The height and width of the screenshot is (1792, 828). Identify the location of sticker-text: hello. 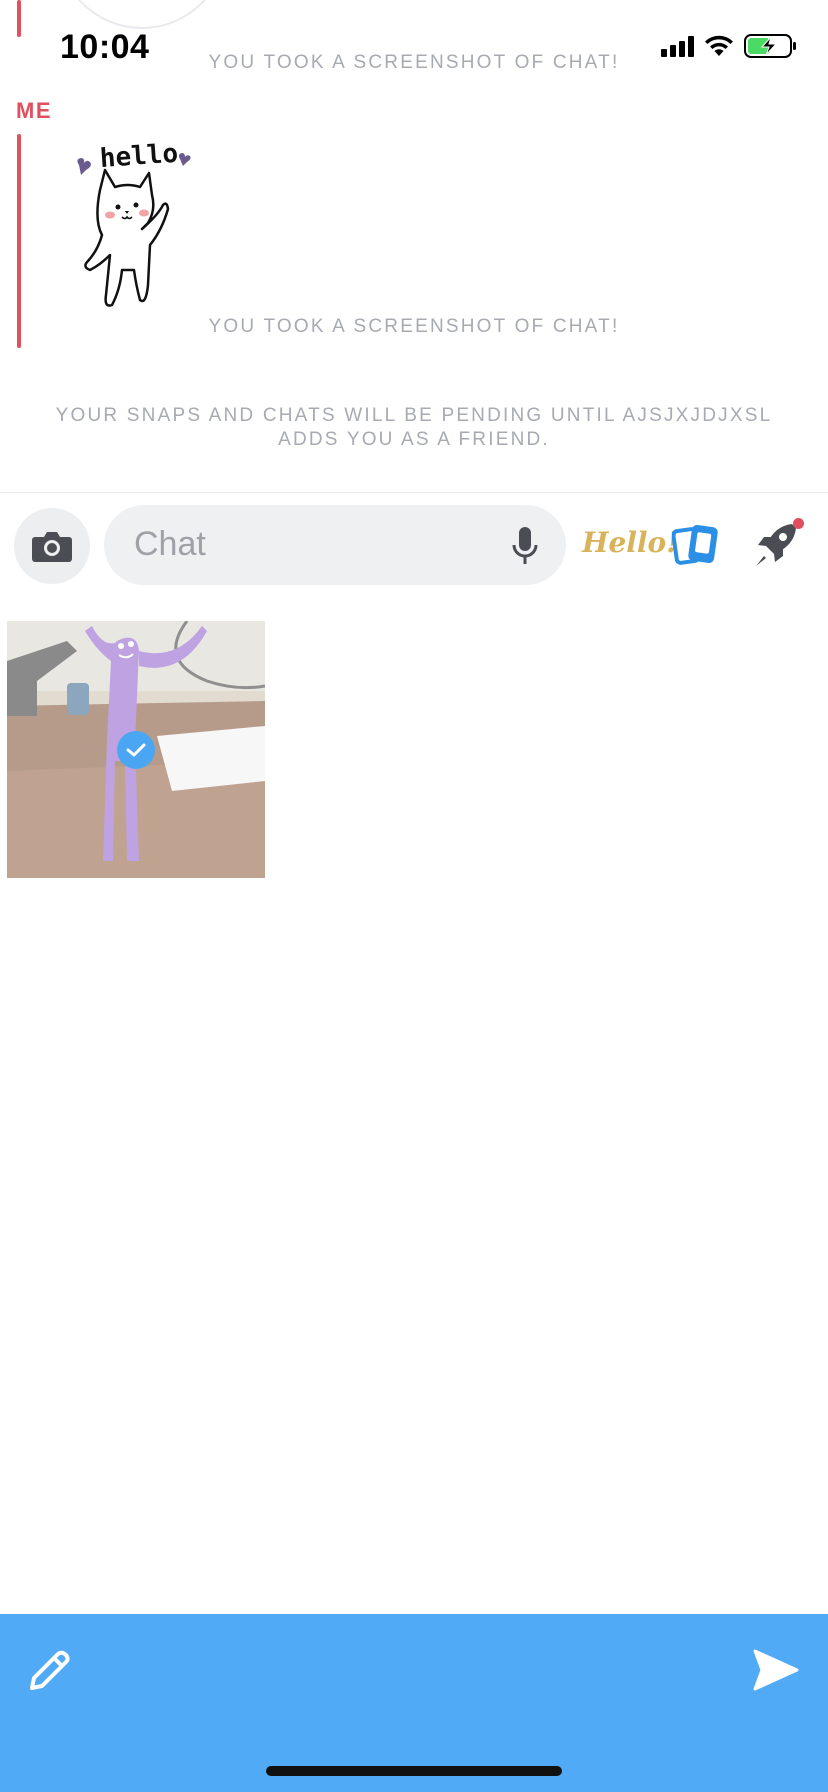
(139, 156).